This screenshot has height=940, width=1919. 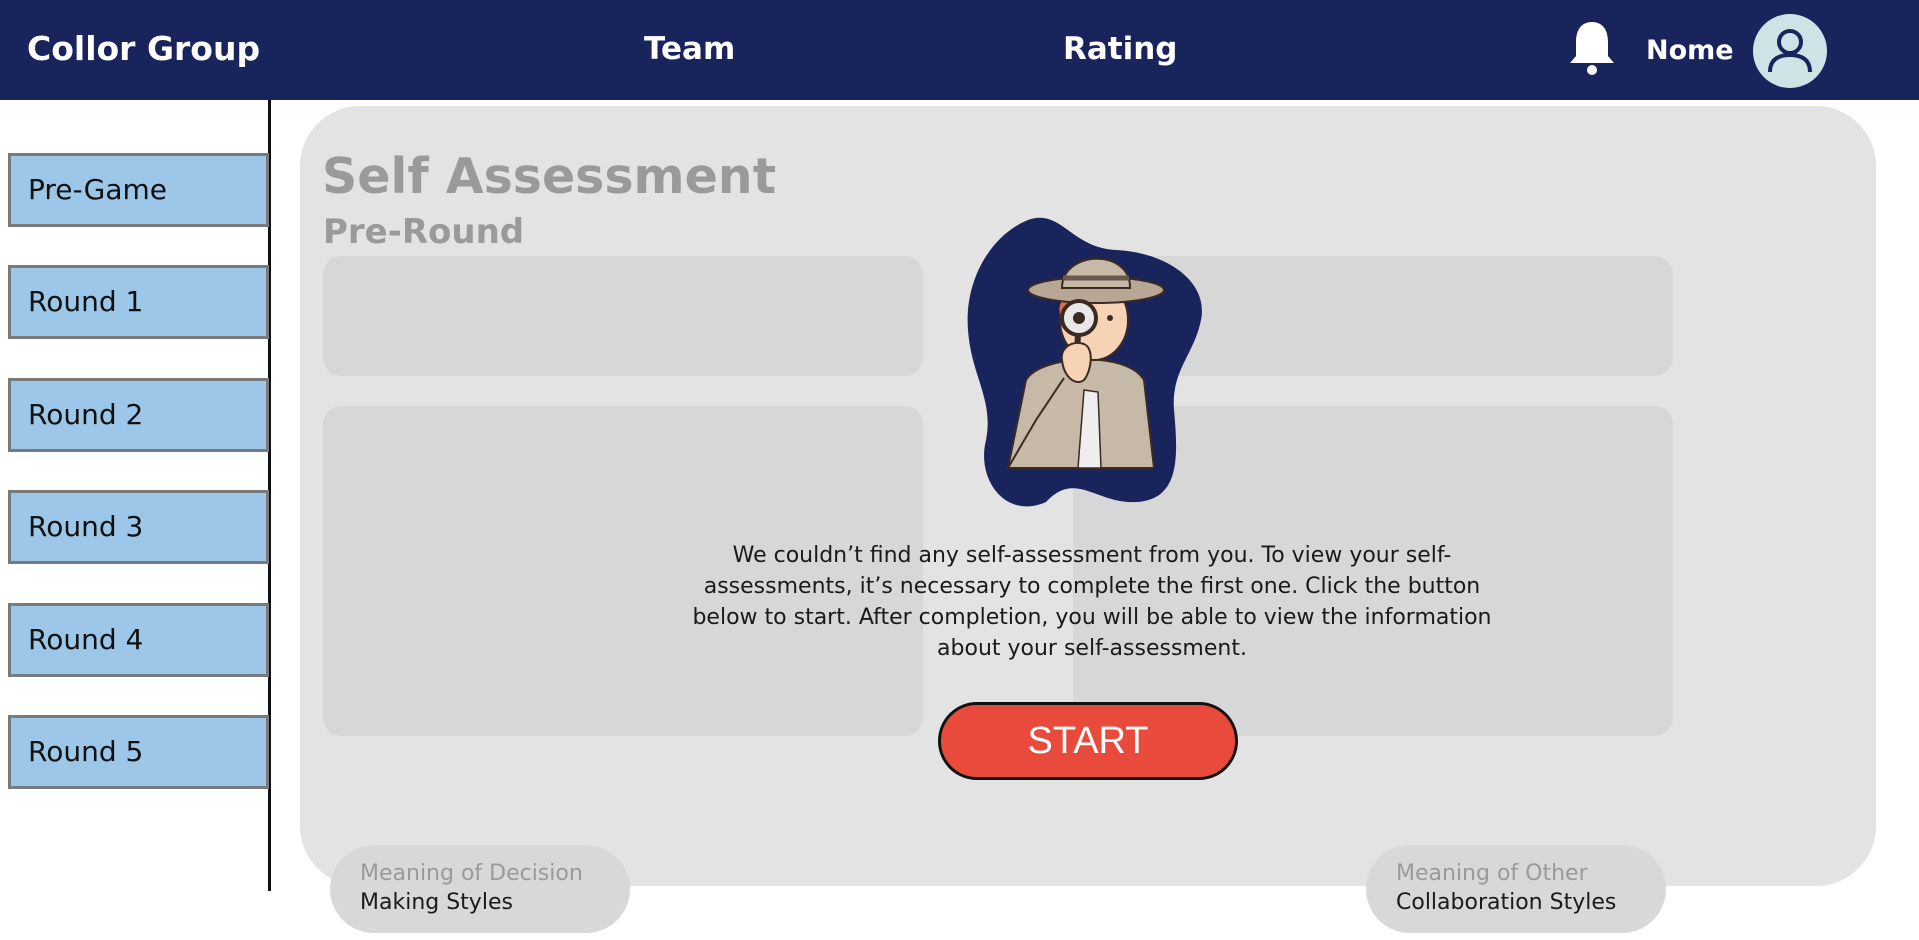 What do you see at coordinates (436, 902) in the screenshot?
I see `pill-line-2: Making Styles` at bounding box center [436, 902].